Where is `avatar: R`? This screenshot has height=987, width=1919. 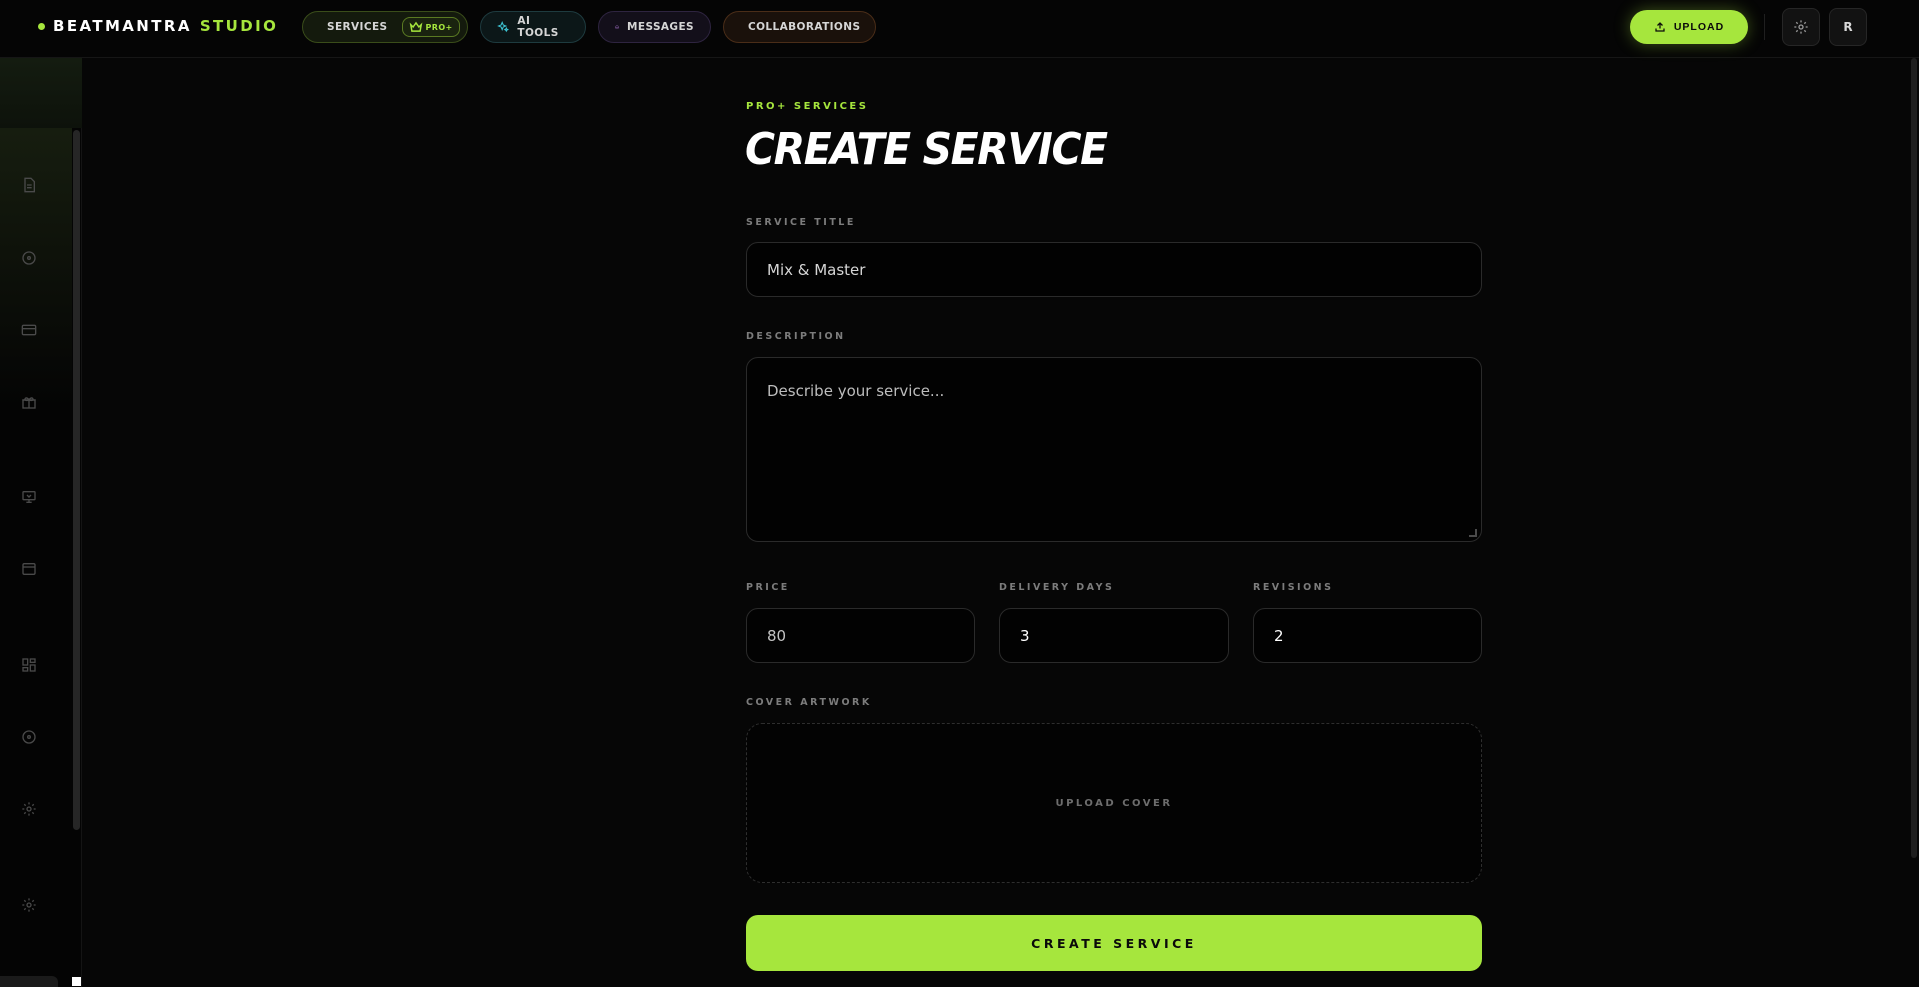 avatar: R is located at coordinates (1848, 27).